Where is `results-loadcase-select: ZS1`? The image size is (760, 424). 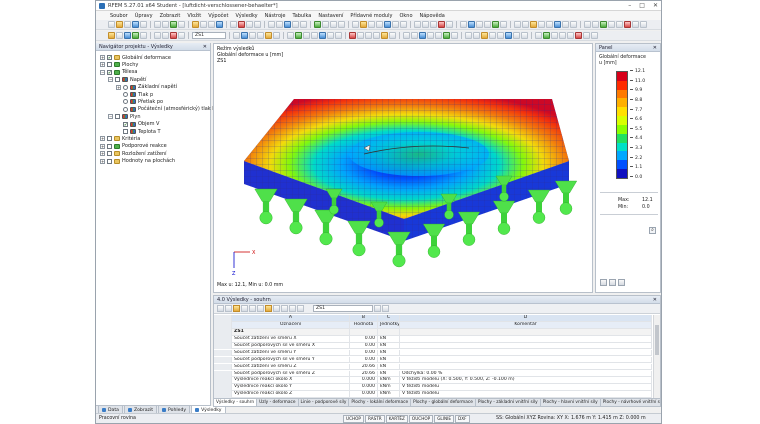
results-loadcase-select: ZS1 is located at coordinates (343, 308).